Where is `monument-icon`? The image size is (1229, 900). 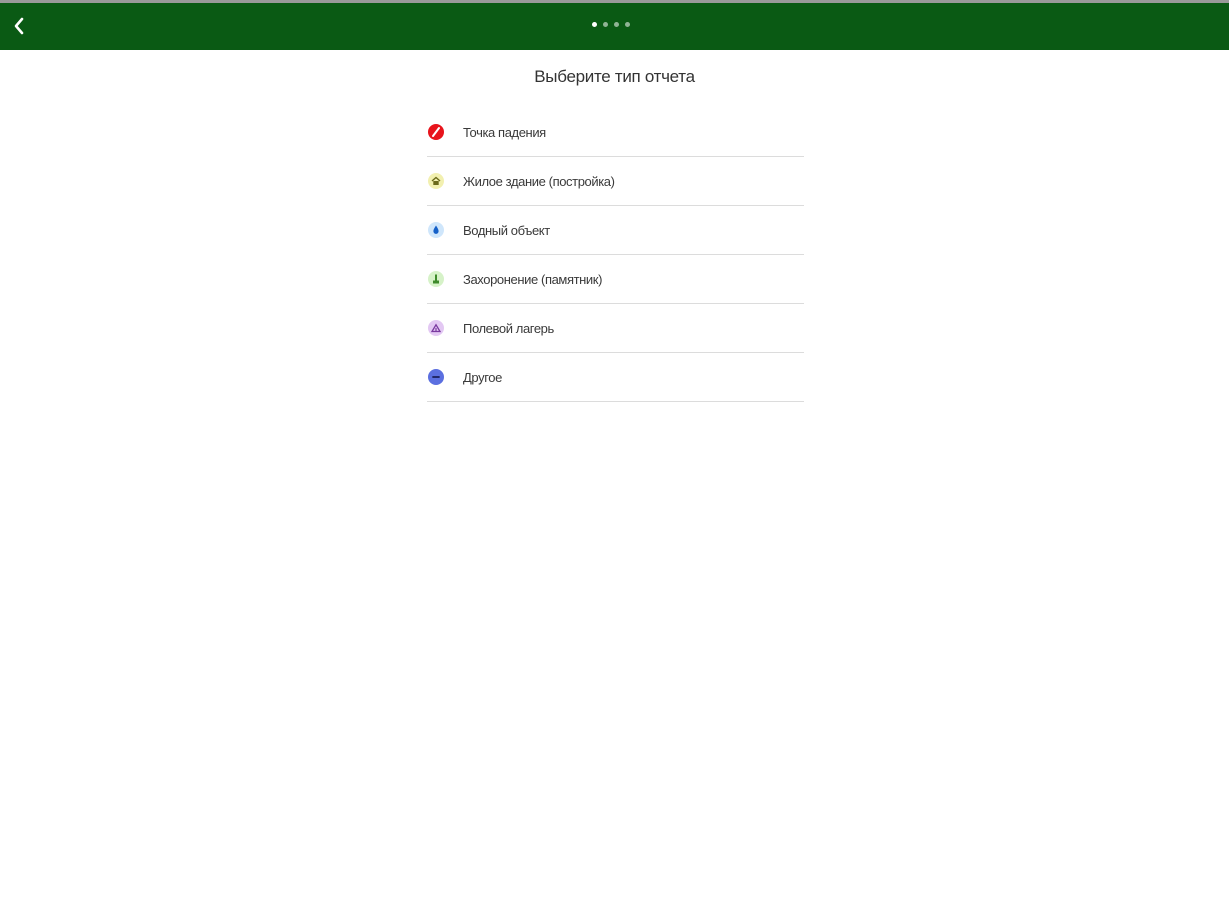 monument-icon is located at coordinates (436, 279).